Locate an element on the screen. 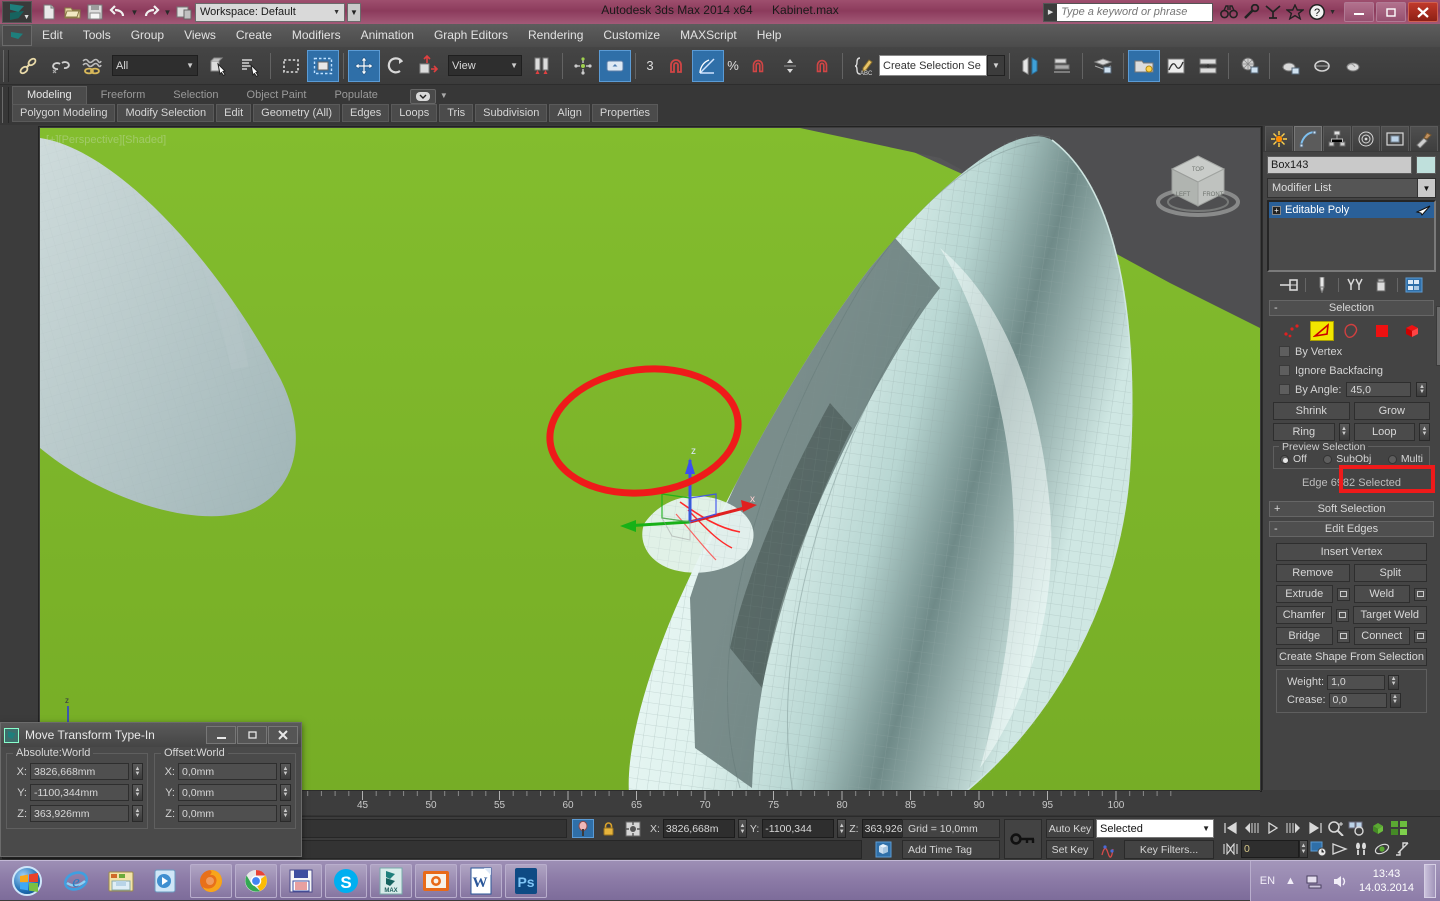  polygon-subobject-button is located at coordinates (1382, 331).